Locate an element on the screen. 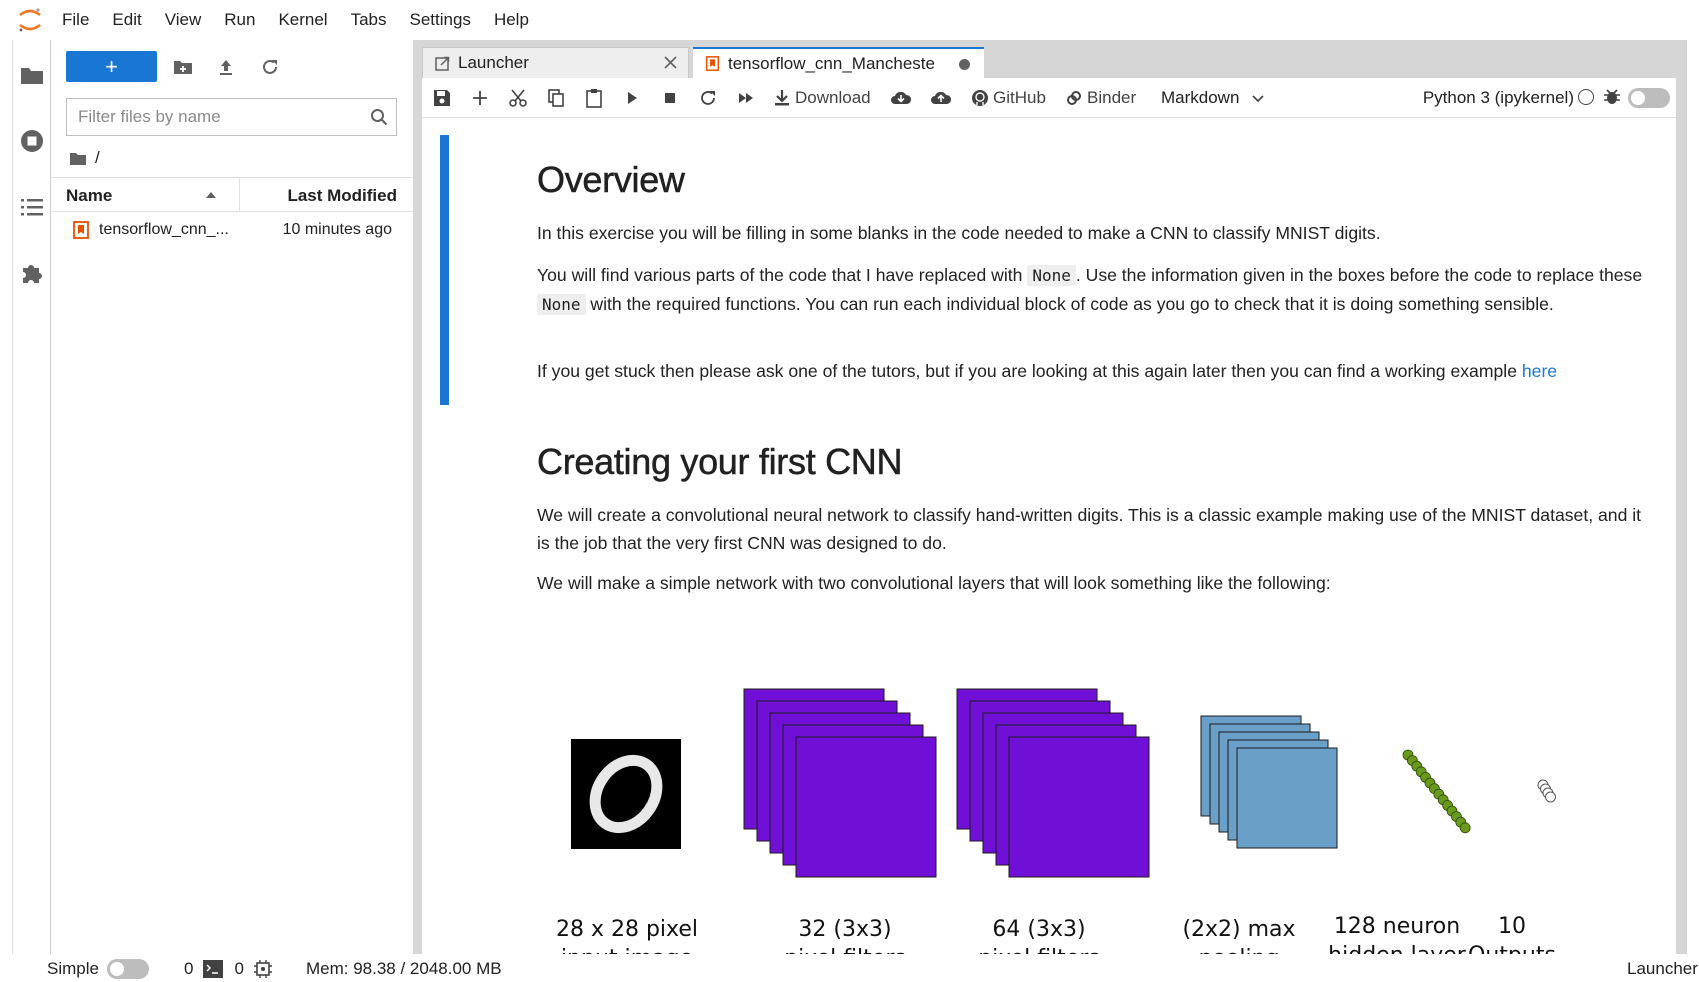  cut-icon is located at coordinates (518, 98).